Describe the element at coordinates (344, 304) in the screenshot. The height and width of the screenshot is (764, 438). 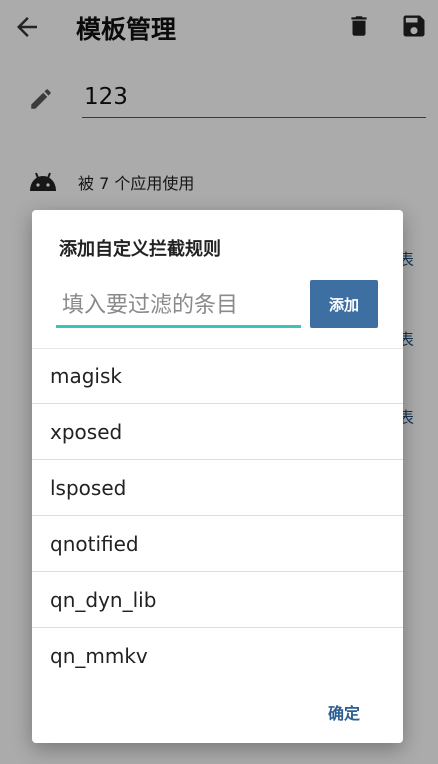
I see `add-button: 添加` at that location.